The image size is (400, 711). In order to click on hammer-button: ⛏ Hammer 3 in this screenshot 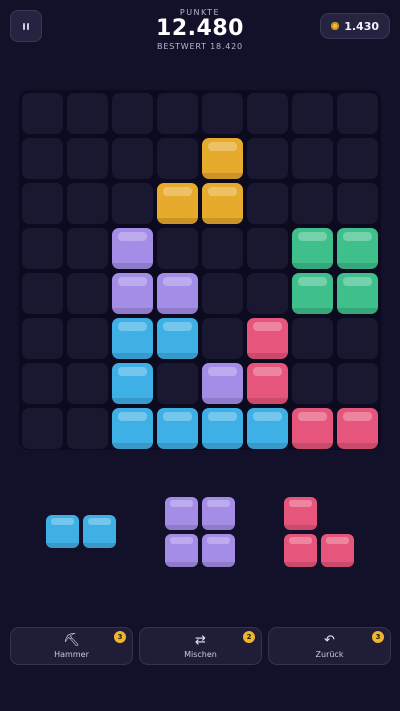, I will do `click(71, 646)`.